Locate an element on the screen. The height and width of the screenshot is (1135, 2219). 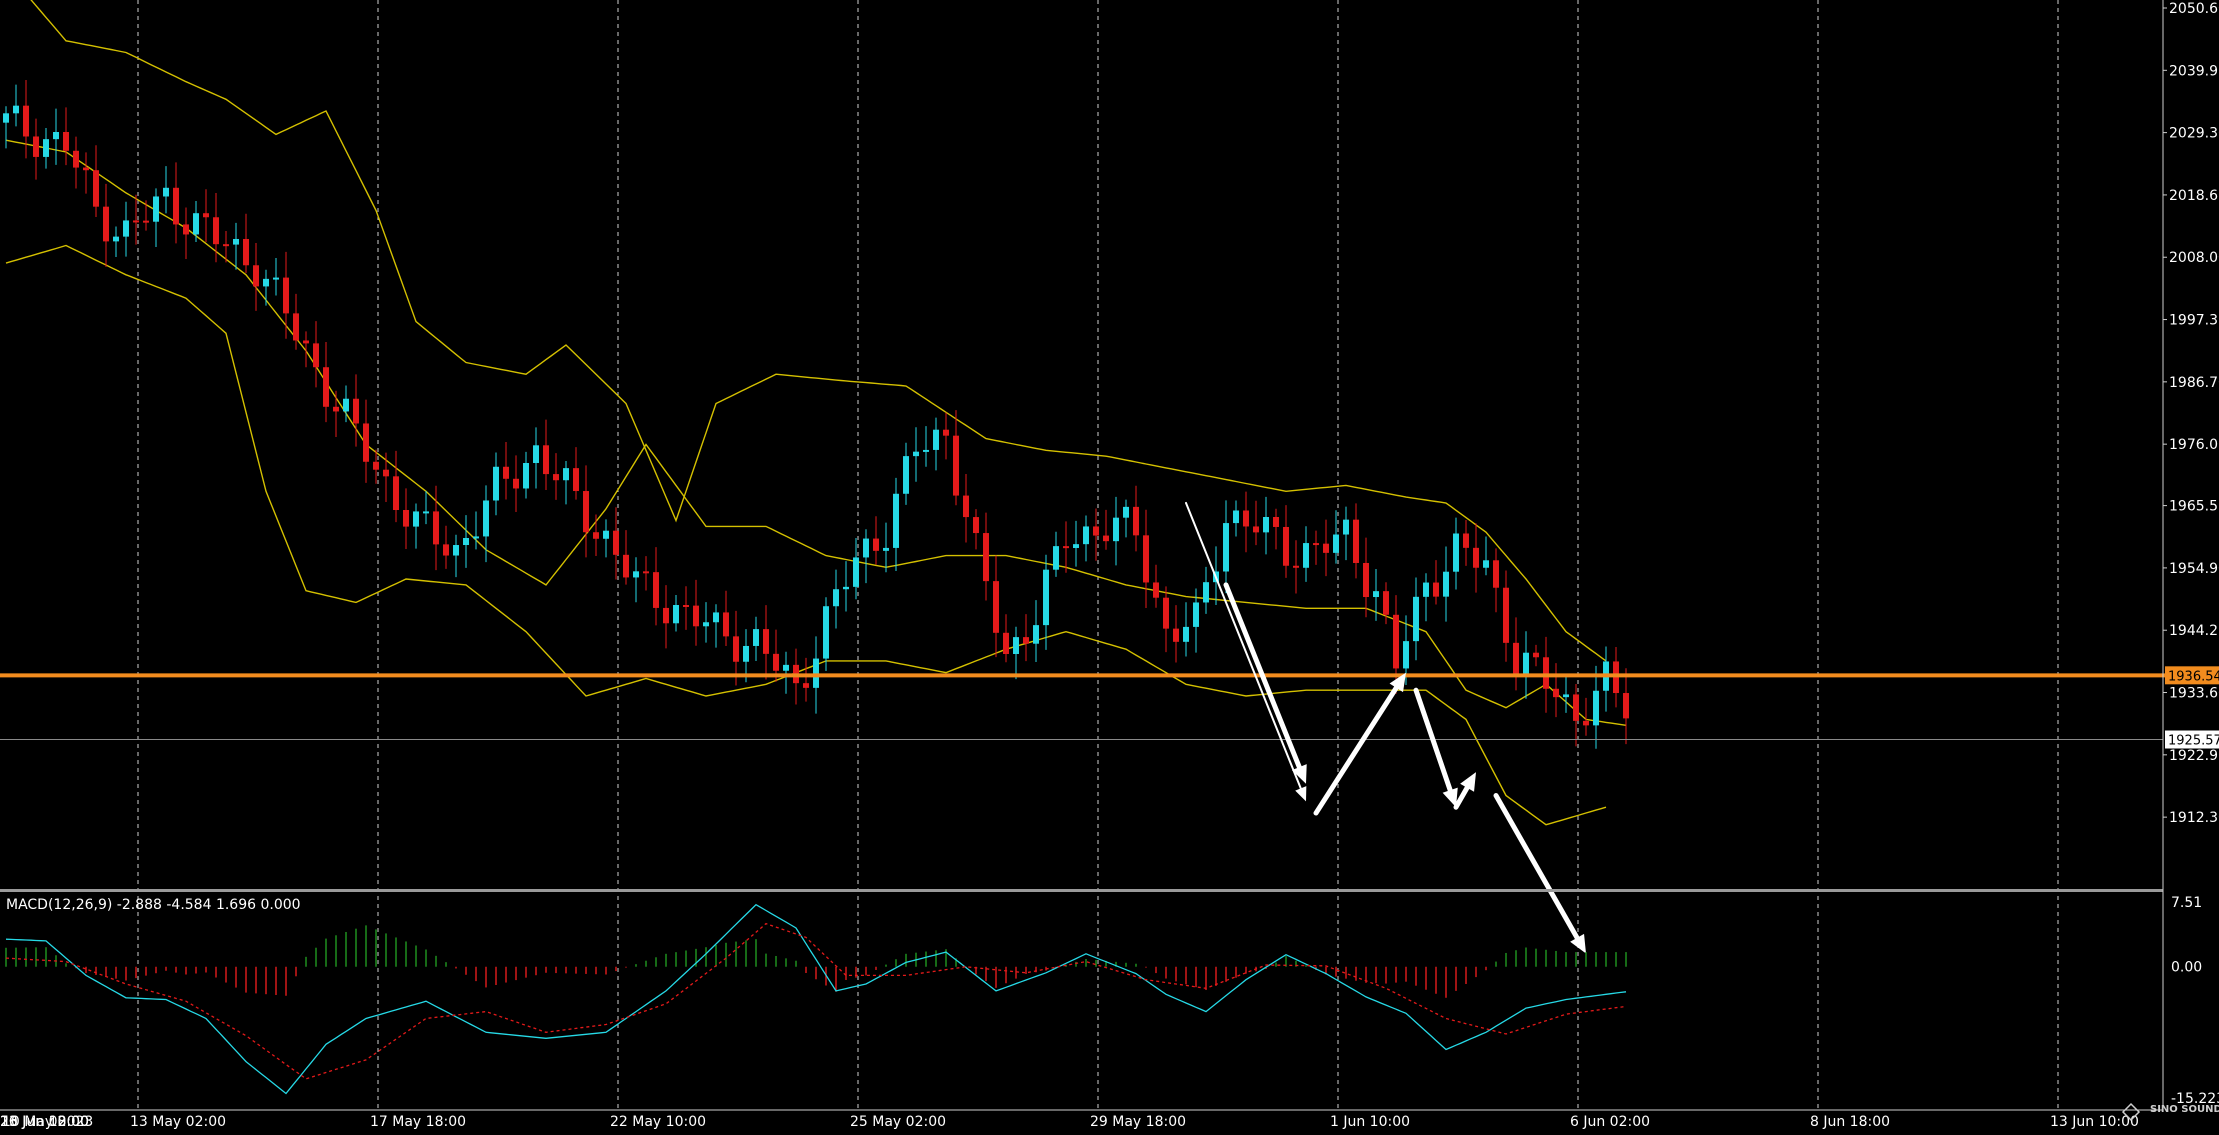
macd-tick-label: 7.51 is located at coordinates (2186, 903).